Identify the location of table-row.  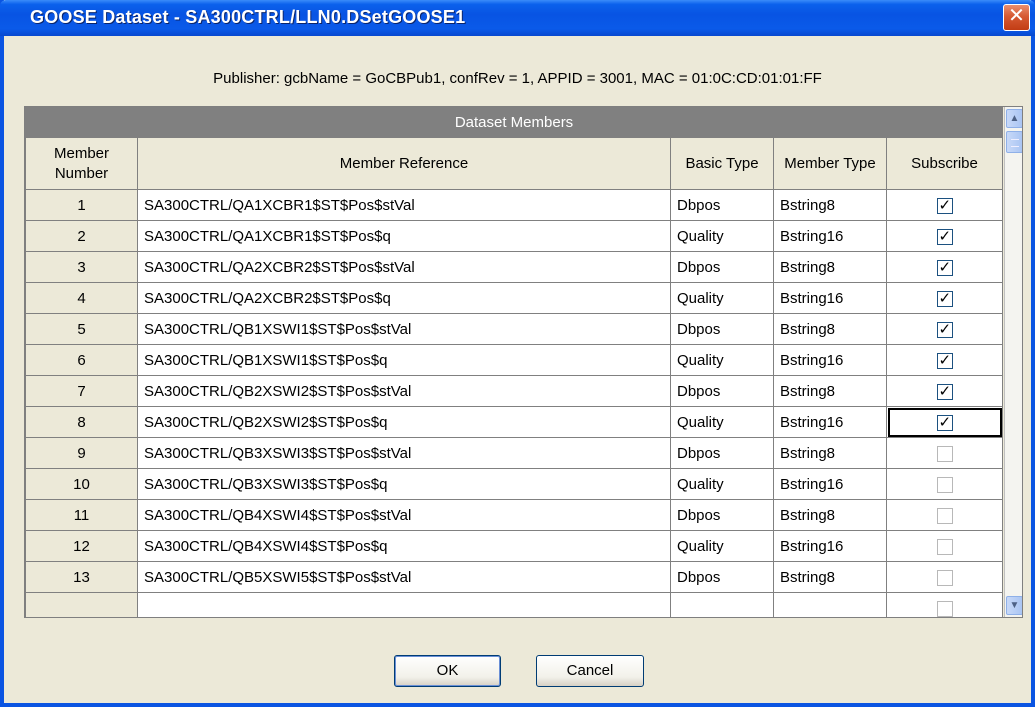
(514, 604).